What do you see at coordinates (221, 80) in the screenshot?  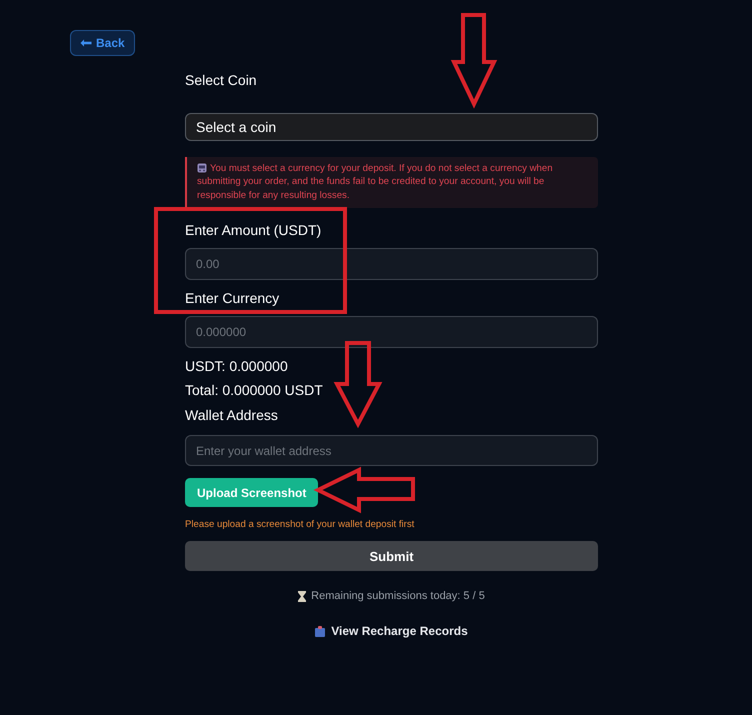 I see `field-label: Select Coin` at bounding box center [221, 80].